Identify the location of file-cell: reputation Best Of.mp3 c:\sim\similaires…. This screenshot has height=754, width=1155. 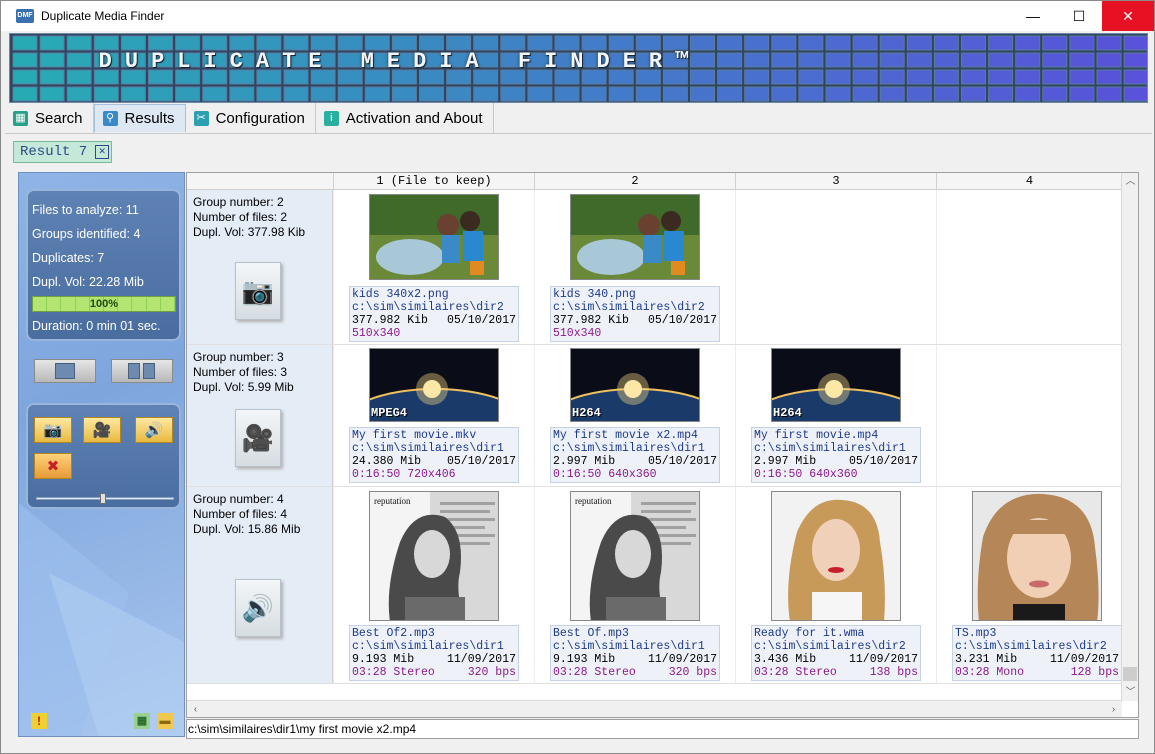
(634, 585).